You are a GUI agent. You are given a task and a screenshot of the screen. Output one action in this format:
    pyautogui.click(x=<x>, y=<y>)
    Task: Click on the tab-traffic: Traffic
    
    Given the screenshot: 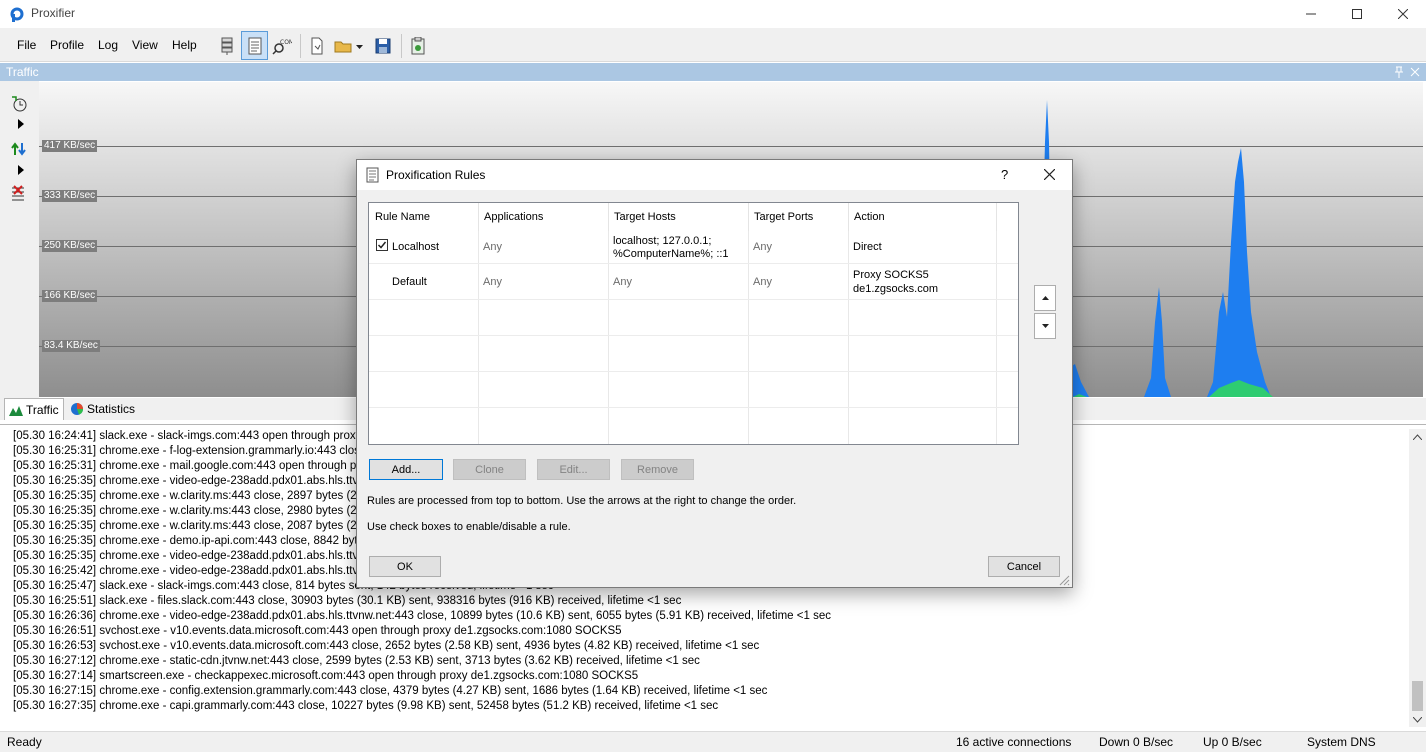 What is the action you would take?
    pyautogui.click(x=34, y=409)
    